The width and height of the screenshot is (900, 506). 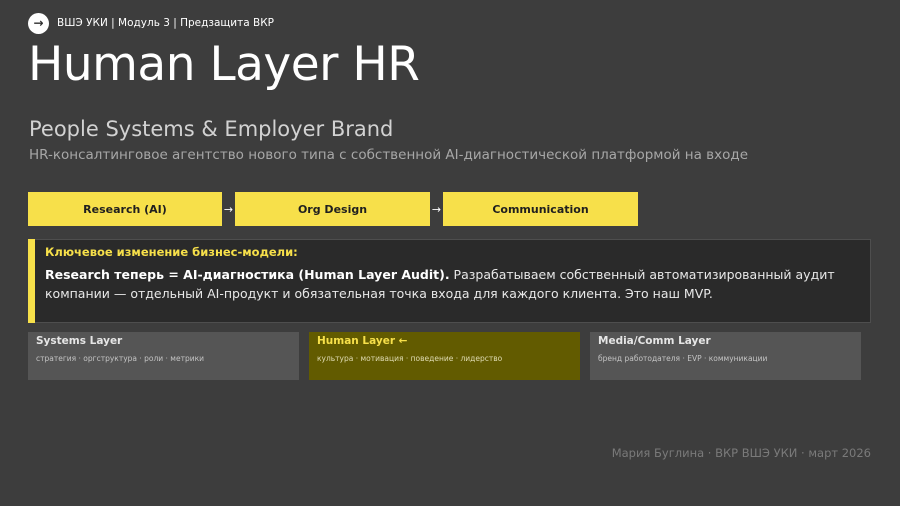 What do you see at coordinates (540, 209) in the screenshot?
I see `step-communication: Communication` at bounding box center [540, 209].